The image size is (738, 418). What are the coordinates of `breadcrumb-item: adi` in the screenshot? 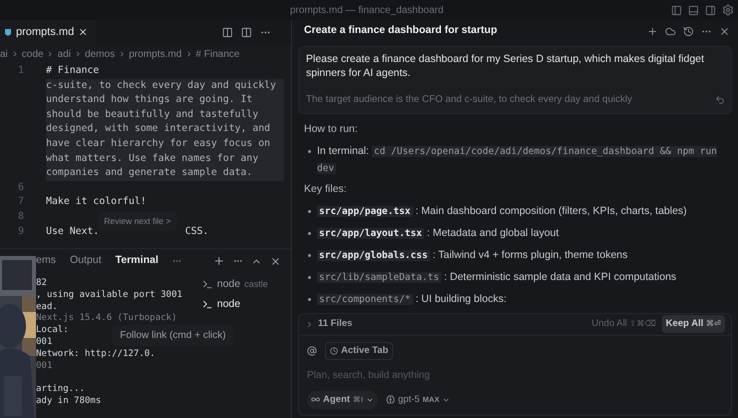 It's located at (64, 54).